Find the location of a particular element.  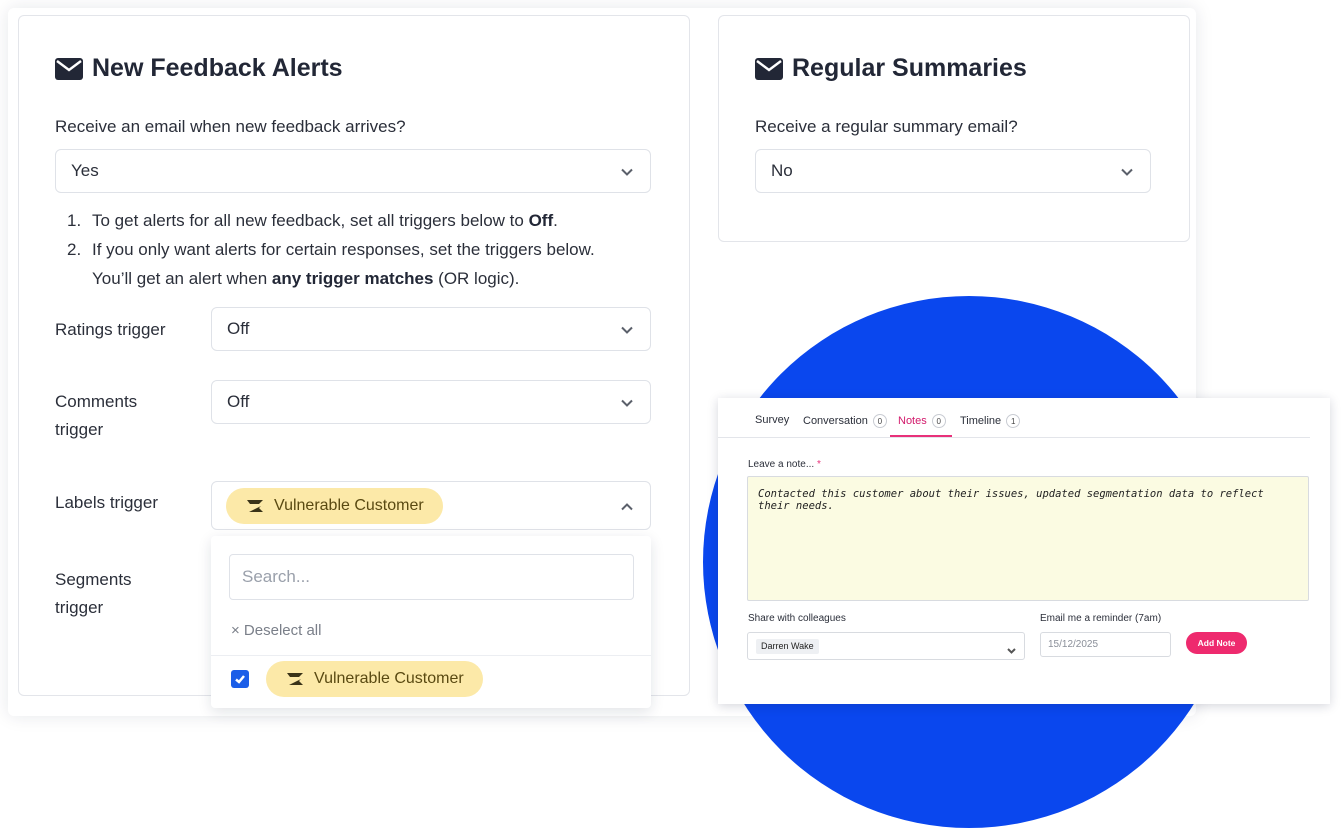

segments-trigger-label: Segments trigger is located at coordinates (93, 593).